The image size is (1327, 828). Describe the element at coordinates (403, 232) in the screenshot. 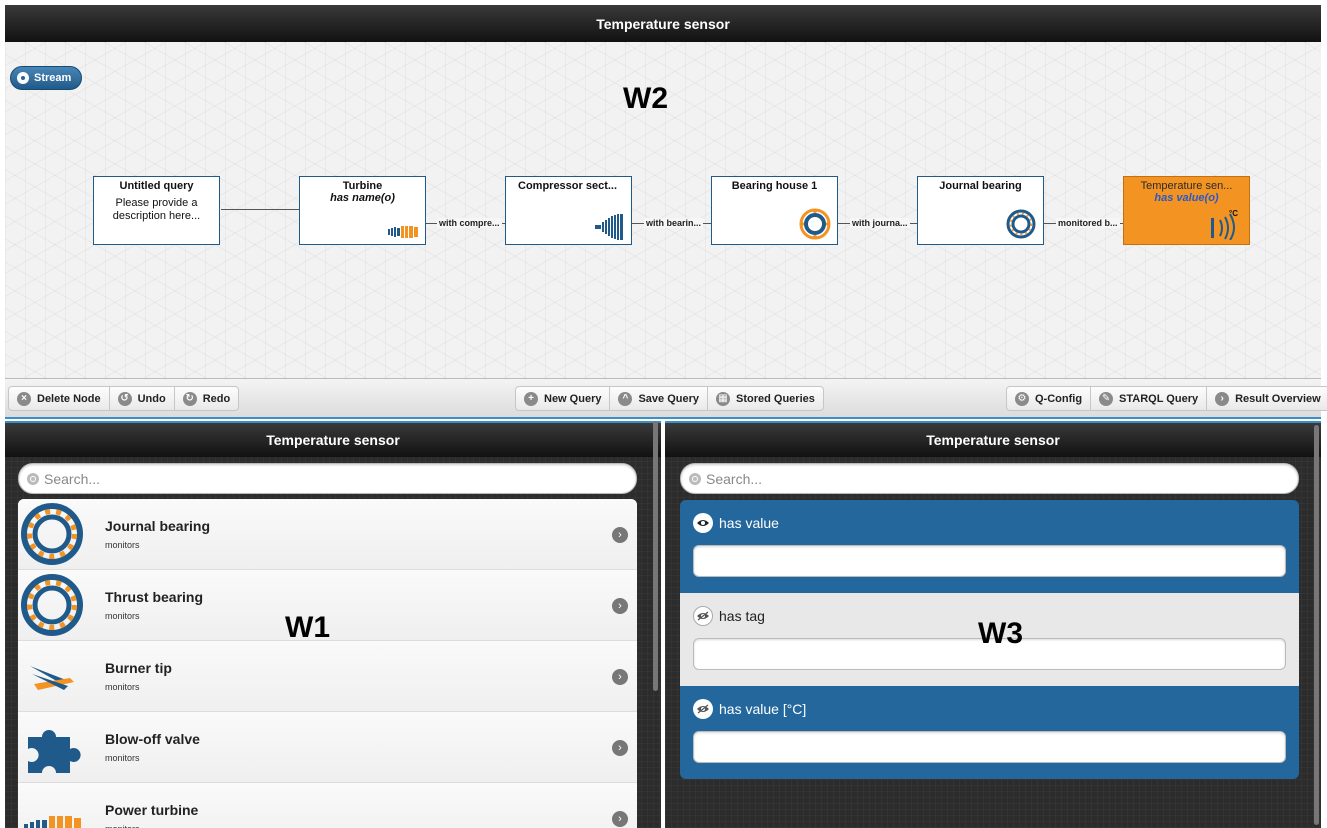

I see `turbine-icon` at that location.